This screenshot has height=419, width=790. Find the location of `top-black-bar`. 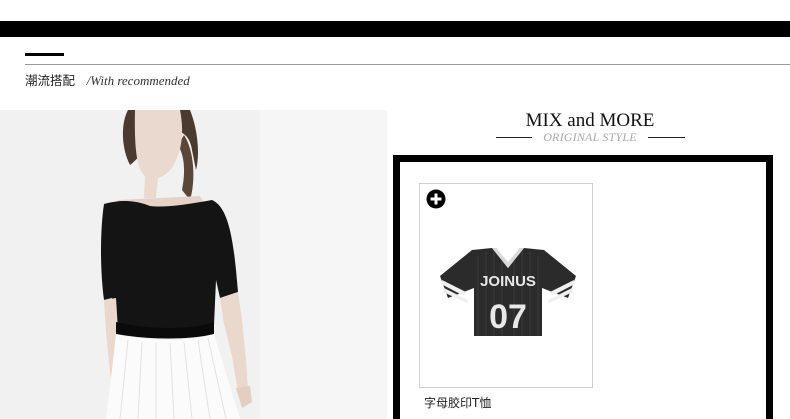

top-black-bar is located at coordinates (395, 29).